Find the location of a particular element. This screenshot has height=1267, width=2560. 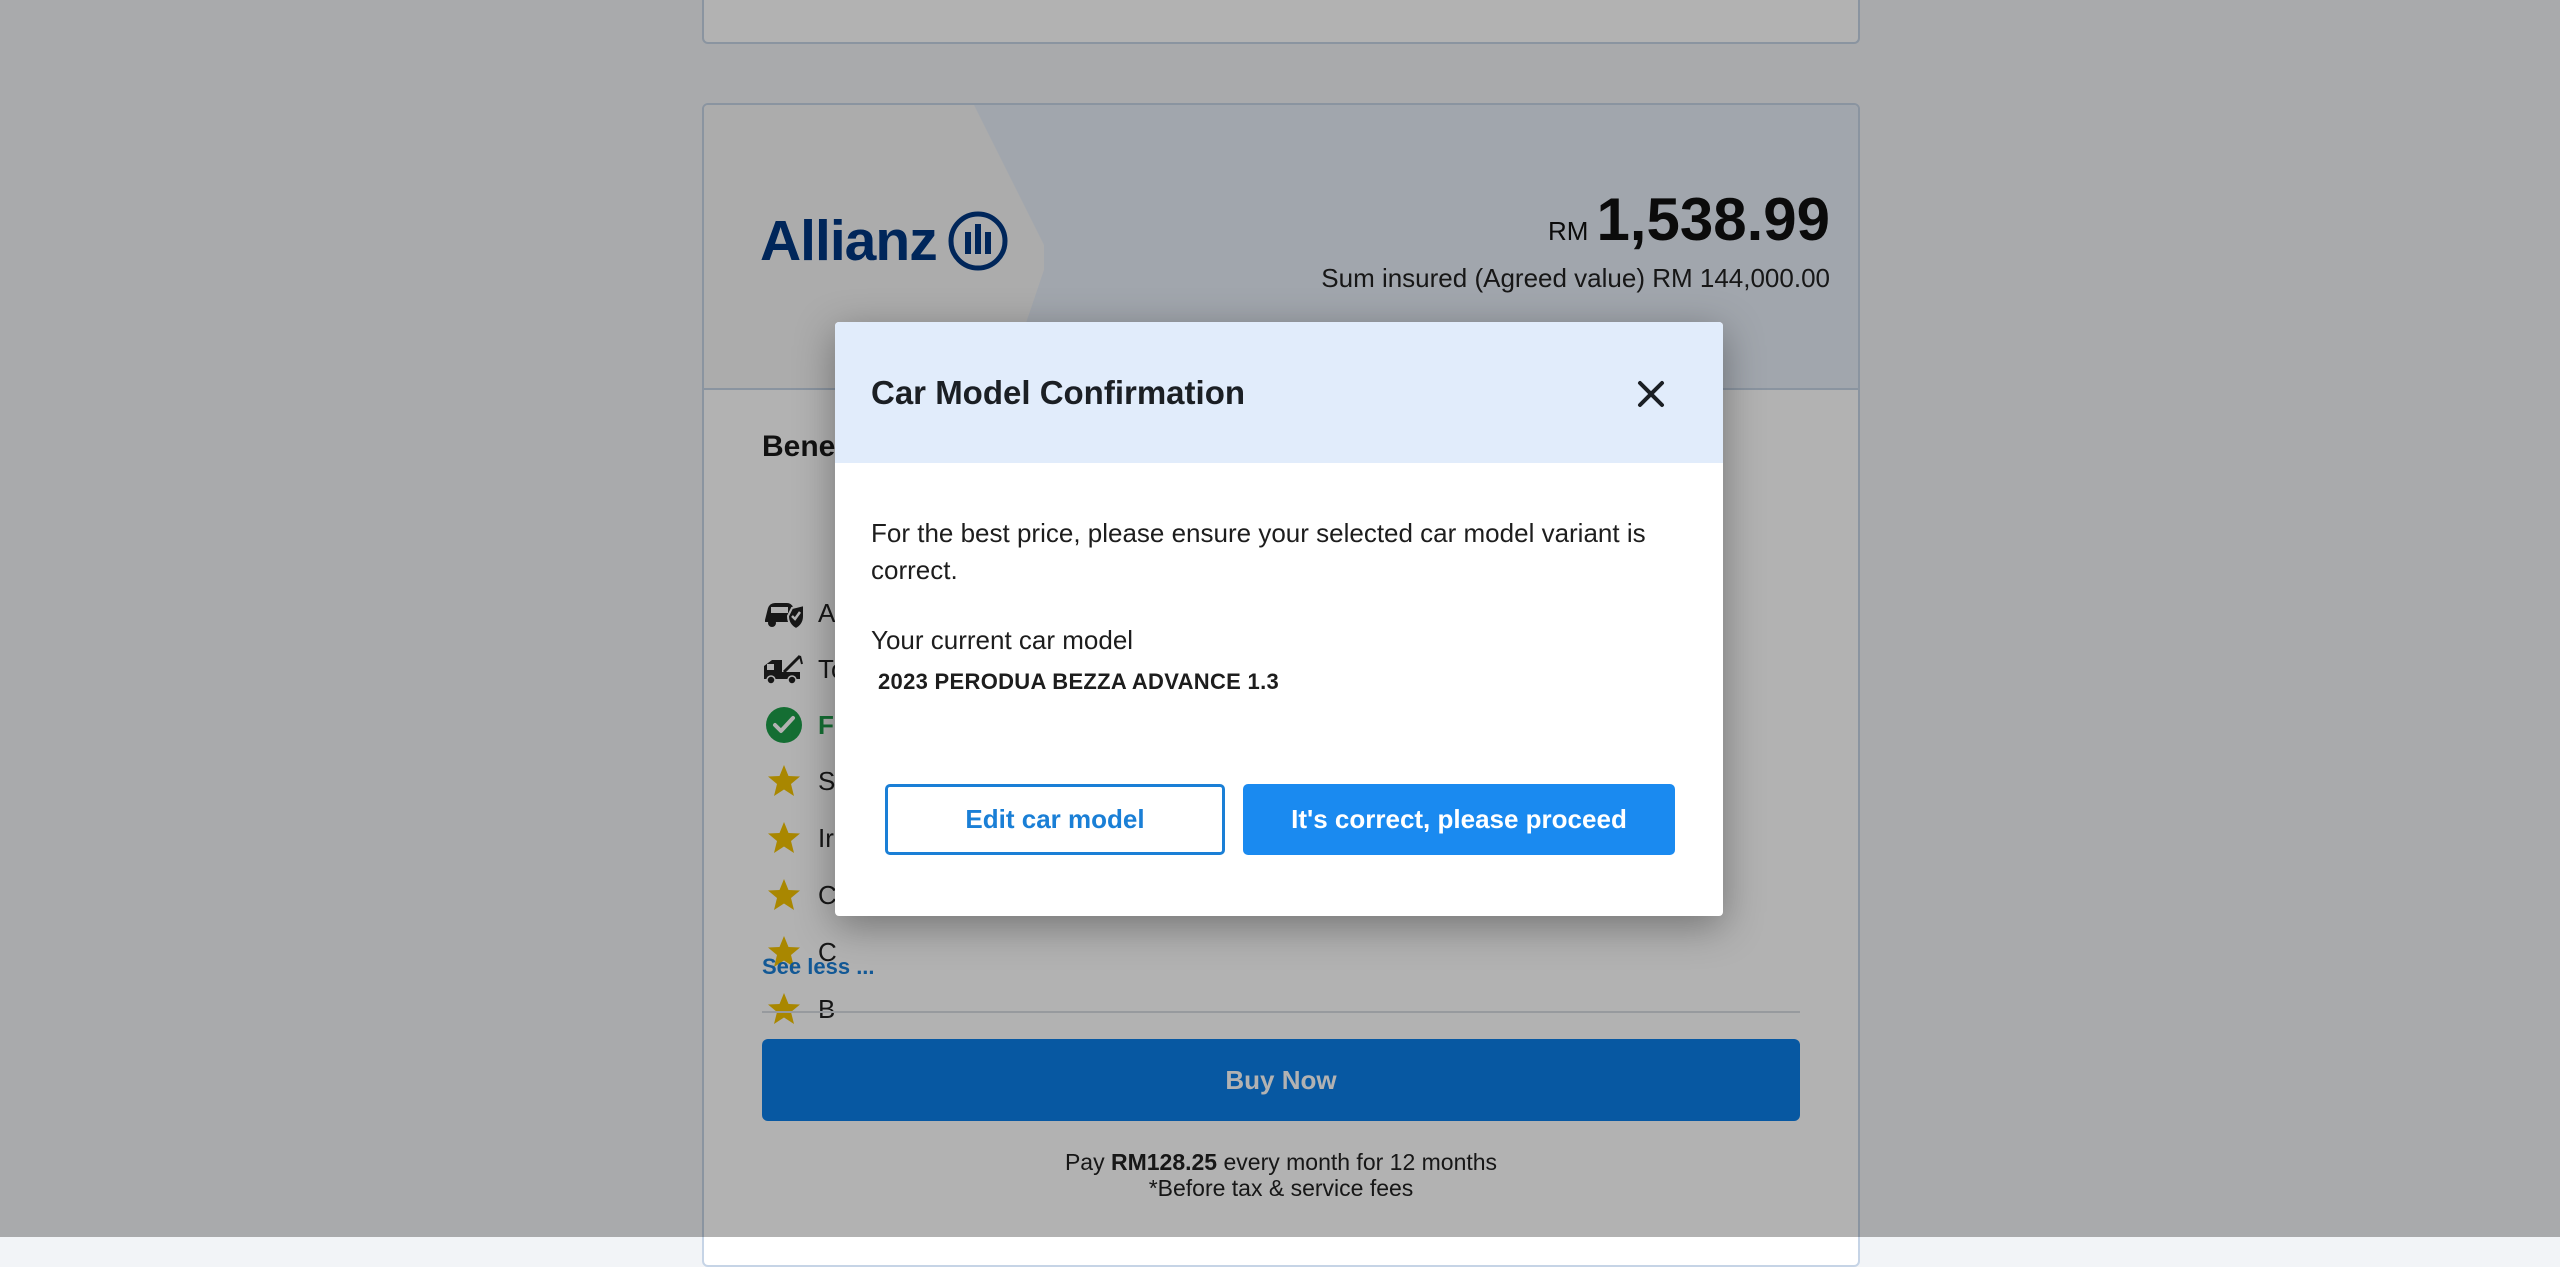

close-icon is located at coordinates (1651, 394).